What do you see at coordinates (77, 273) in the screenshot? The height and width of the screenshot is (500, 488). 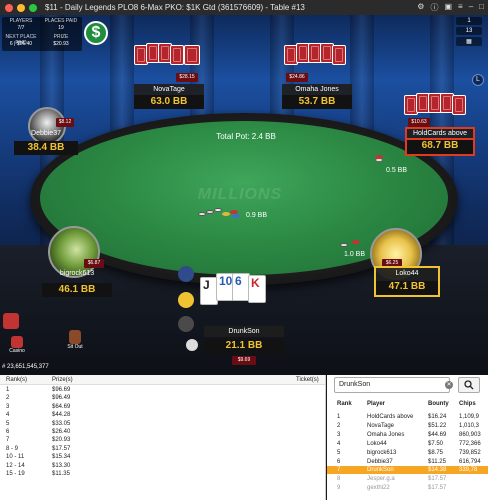 I see `player-name: bigrock613` at bounding box center [77, 273].